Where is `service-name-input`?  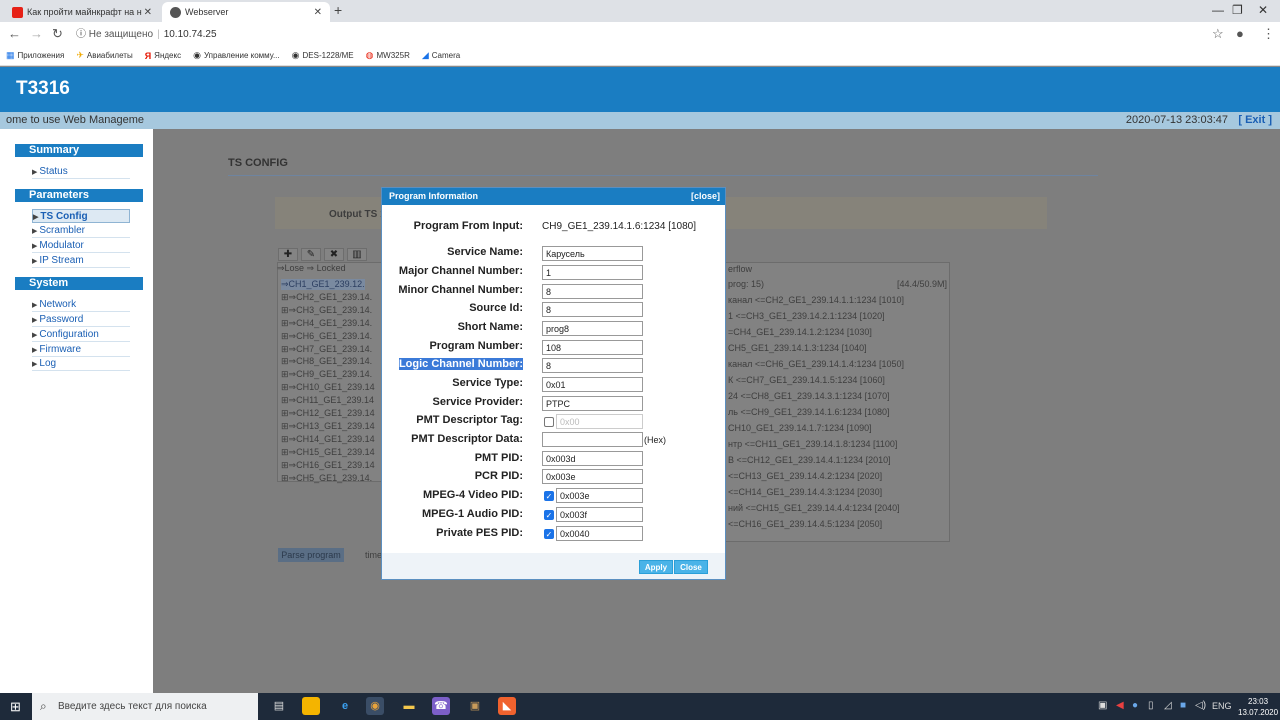 service-name-input is located at coordinates (592, 253).